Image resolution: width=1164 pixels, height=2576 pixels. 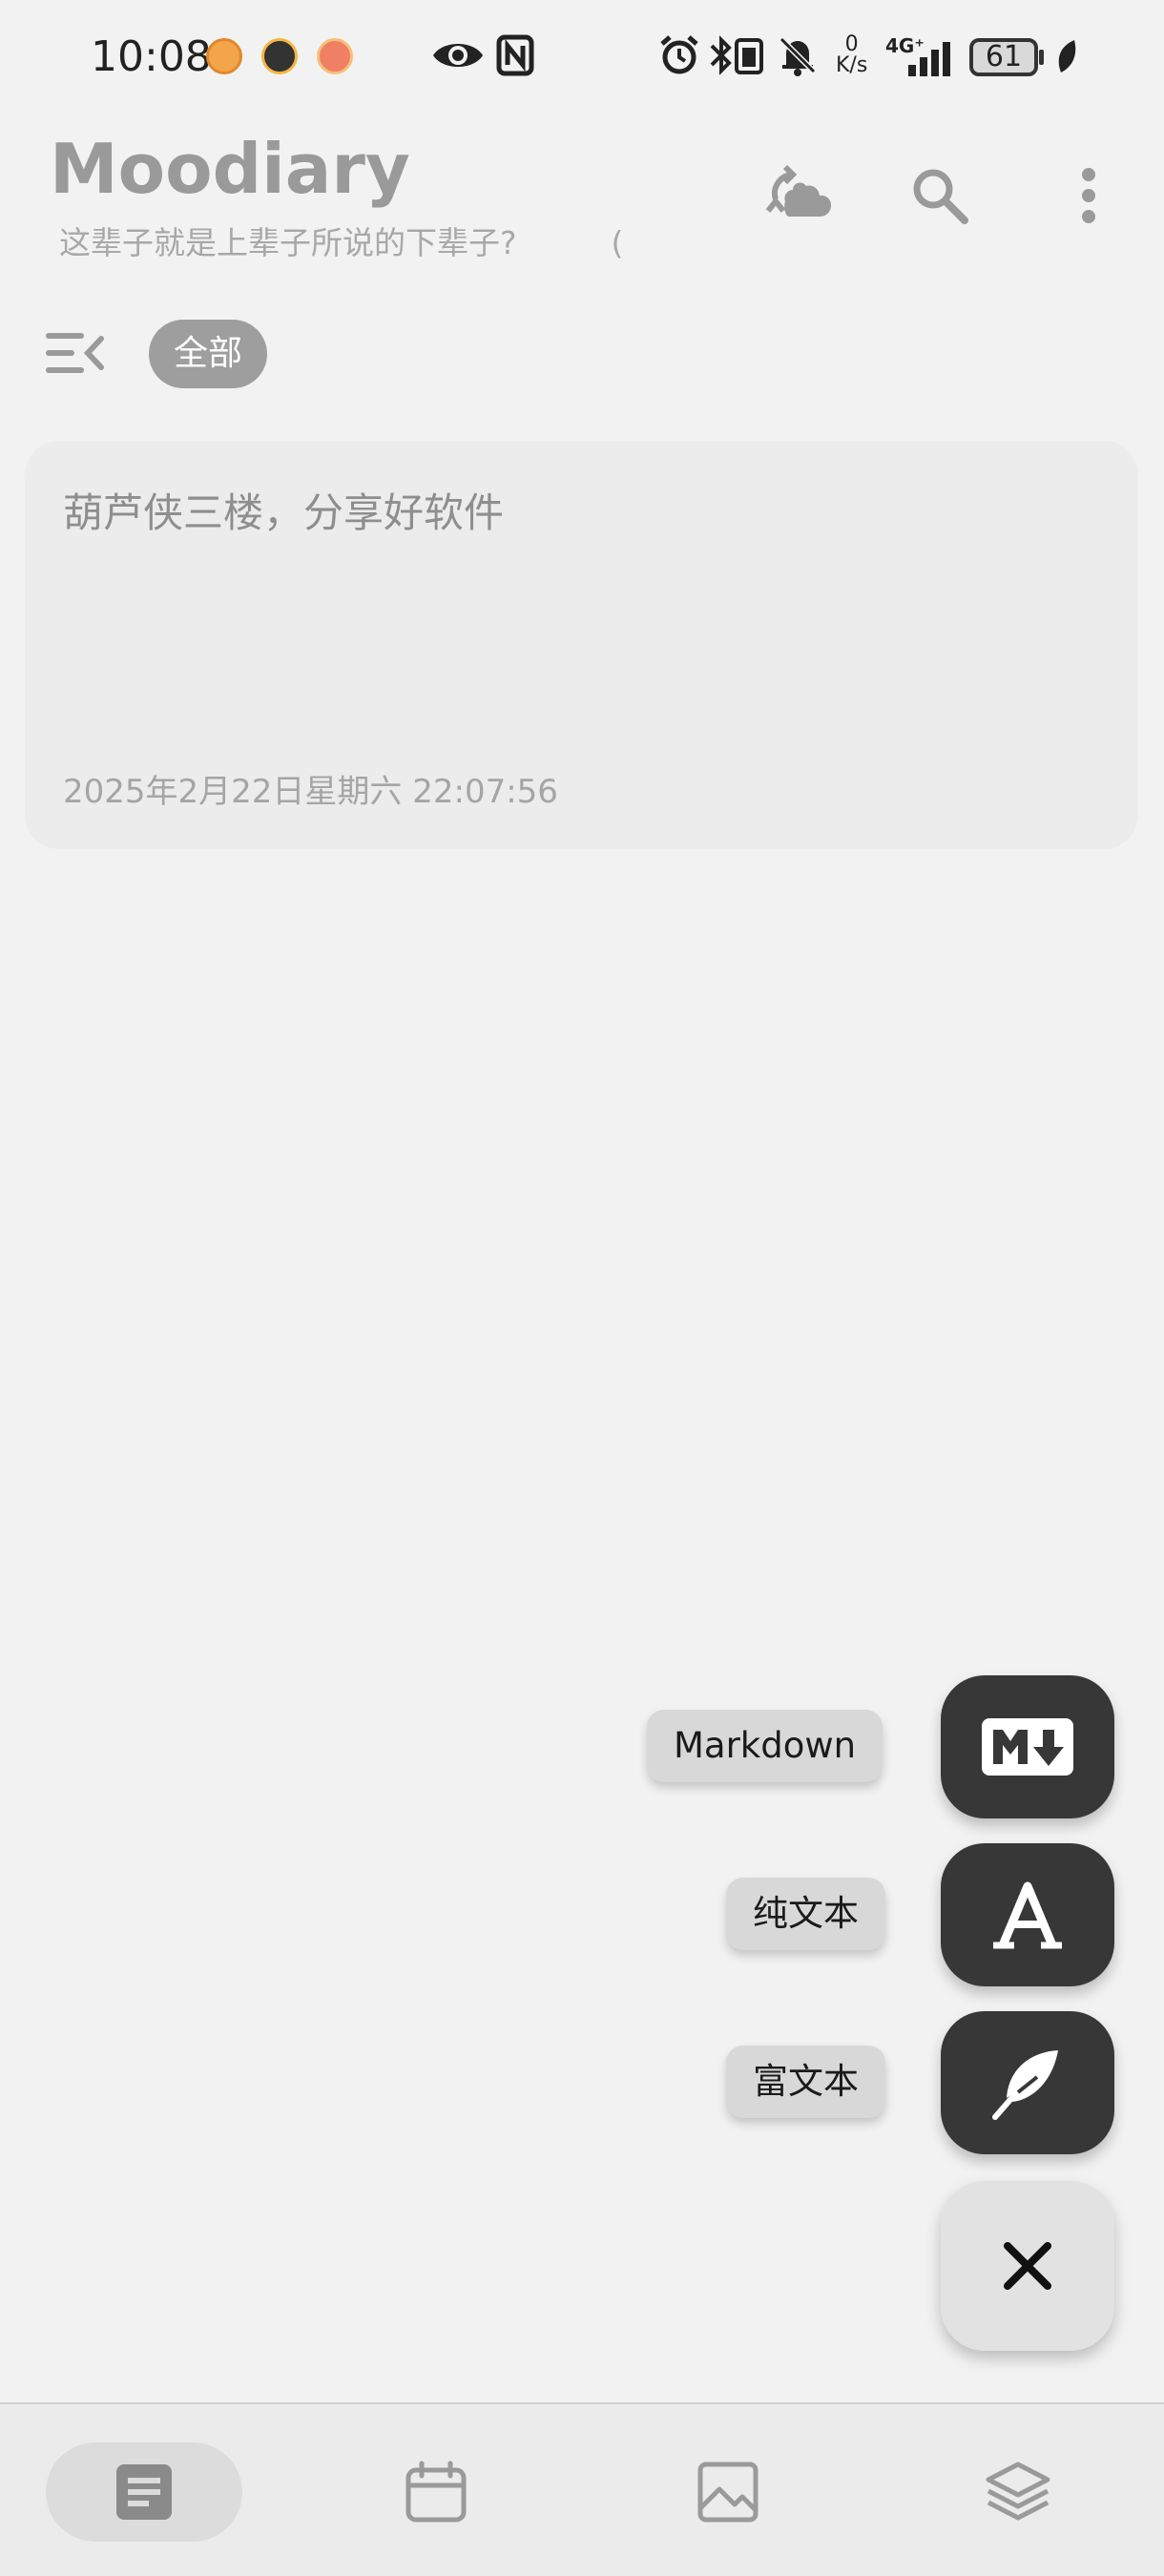 I want to click on nav-gallery, so click(x=728, y=2492).